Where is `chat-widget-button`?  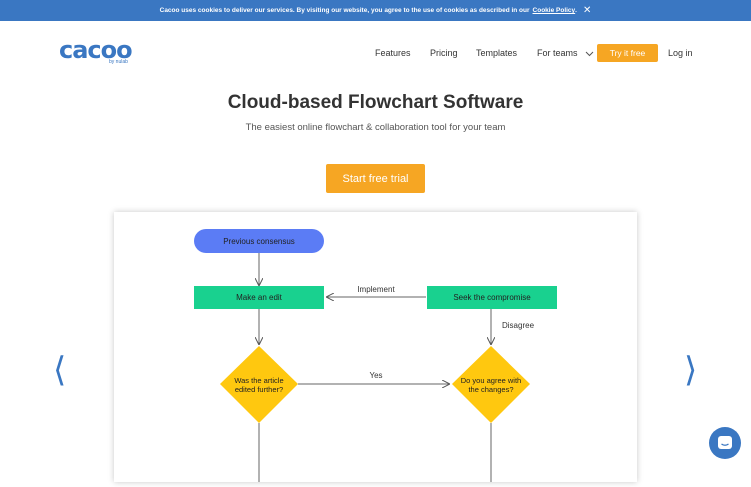
chat-widget-button is located at coordinates (725, 443).